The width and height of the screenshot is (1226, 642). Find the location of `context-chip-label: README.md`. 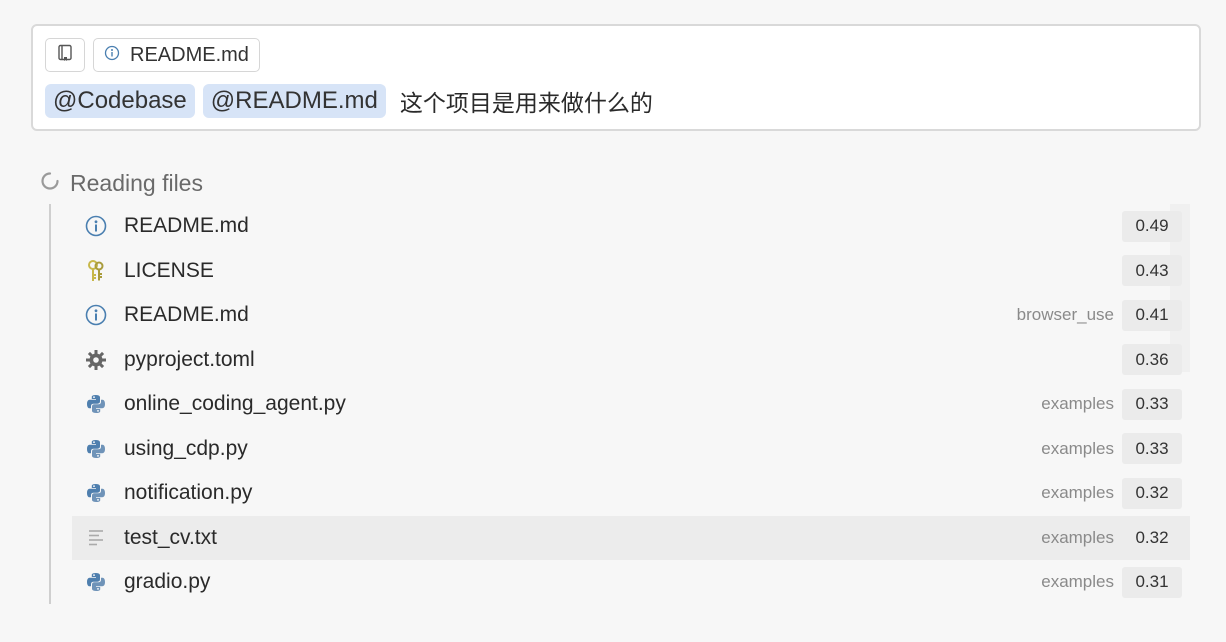

context-chip-label: README.md is located at coordinates (189, 54).